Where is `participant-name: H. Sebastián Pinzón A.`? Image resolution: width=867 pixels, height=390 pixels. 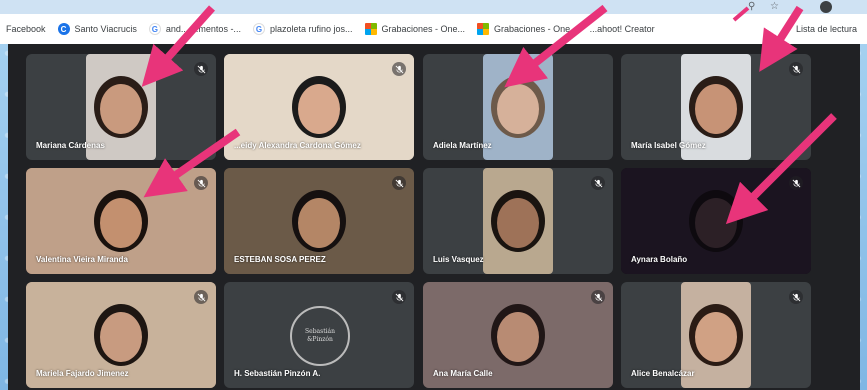
participant-name: H. Sebastián Pinzón A. is located at coordinates (277, 373).